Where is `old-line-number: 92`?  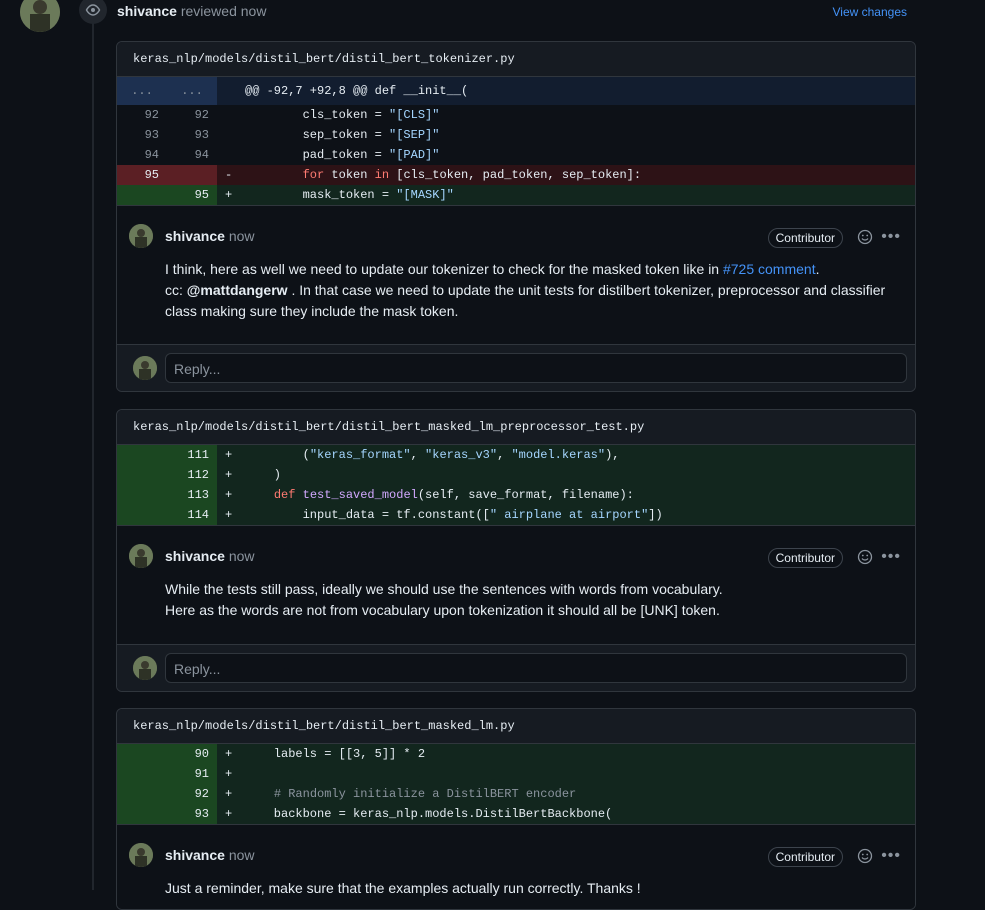 old-line-number: 92 is located at coordinates (142, 115).